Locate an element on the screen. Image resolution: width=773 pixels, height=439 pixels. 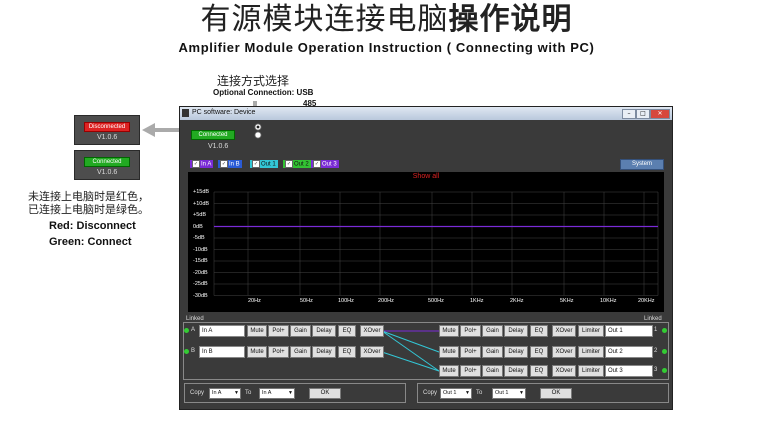
copy-output-label: Copy is located at coordinates (430, 393).